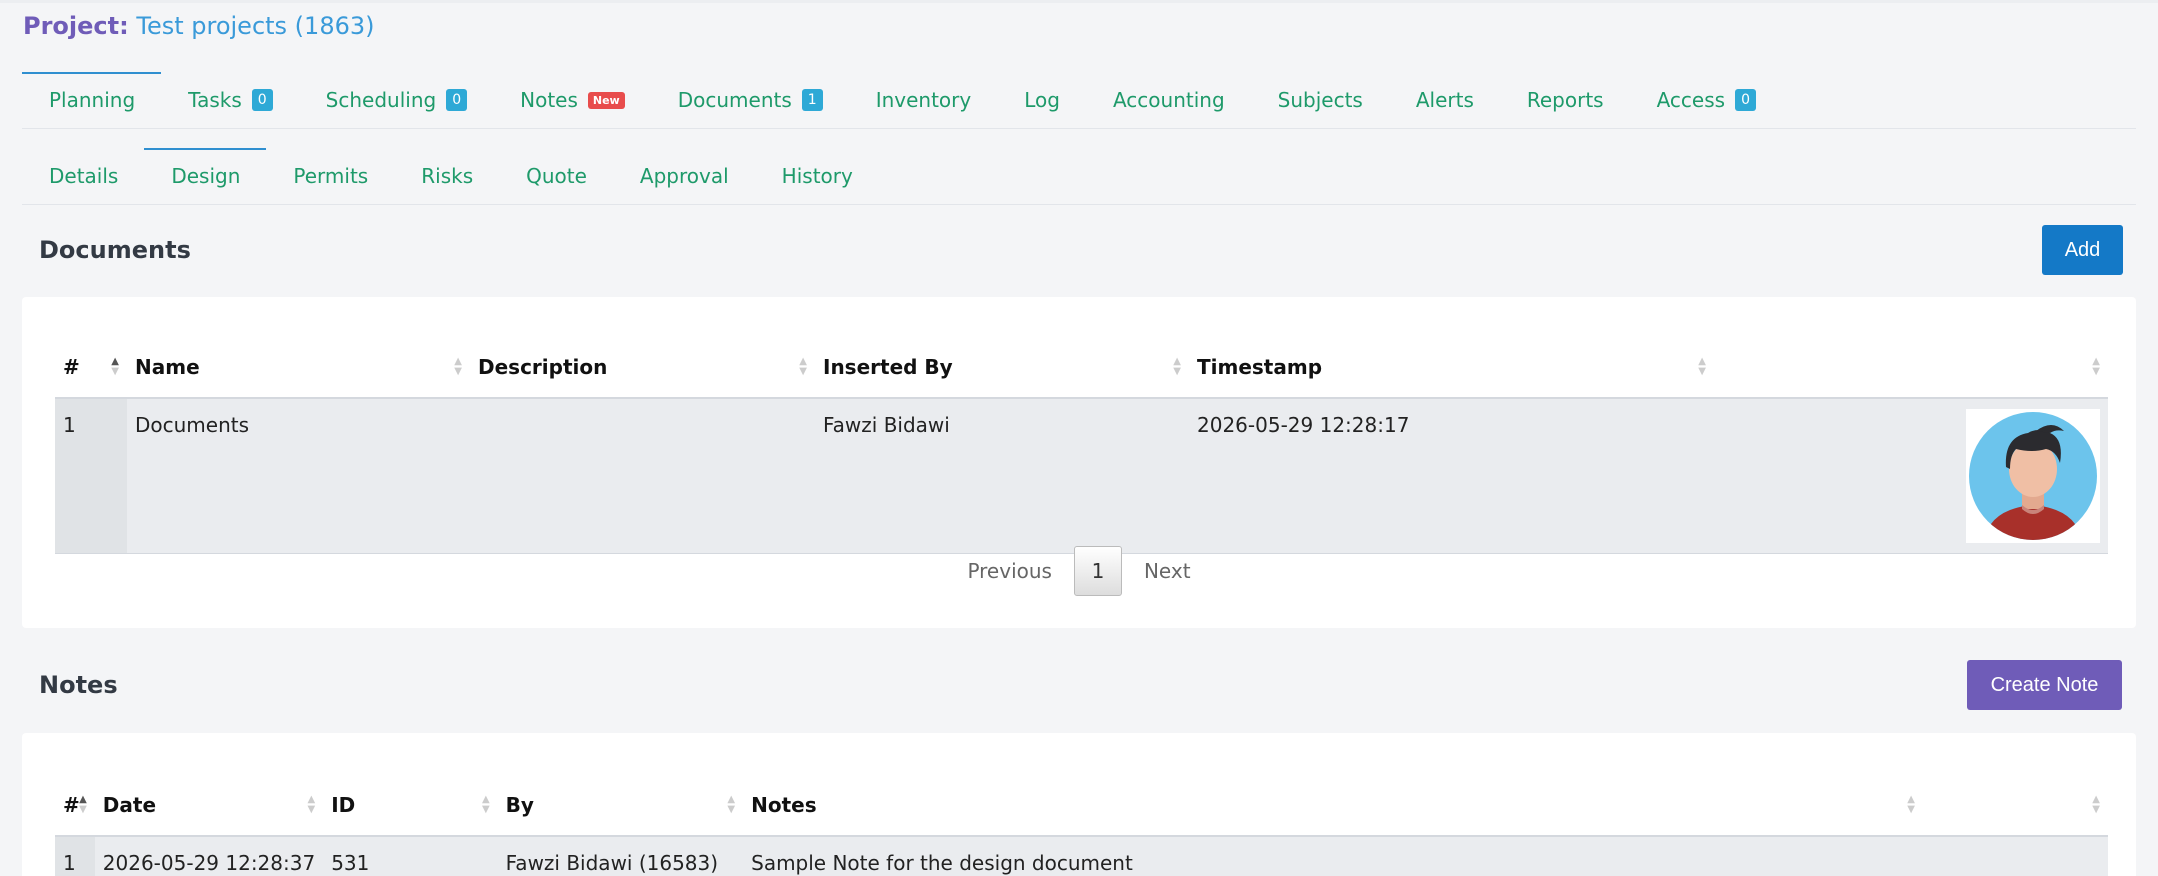 This screenshot has width=2158, height=876. I want to click on tab-notes: Notes New, so click(572, 100).